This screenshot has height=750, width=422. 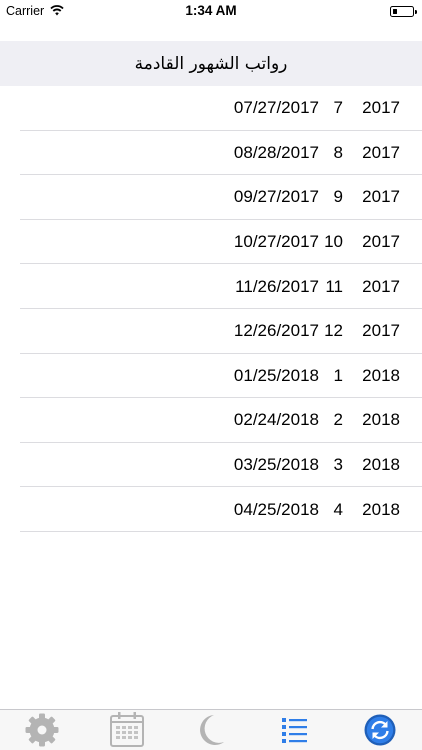 I want to click on row-date: 04/25/2018, so click(x=276, y=509).